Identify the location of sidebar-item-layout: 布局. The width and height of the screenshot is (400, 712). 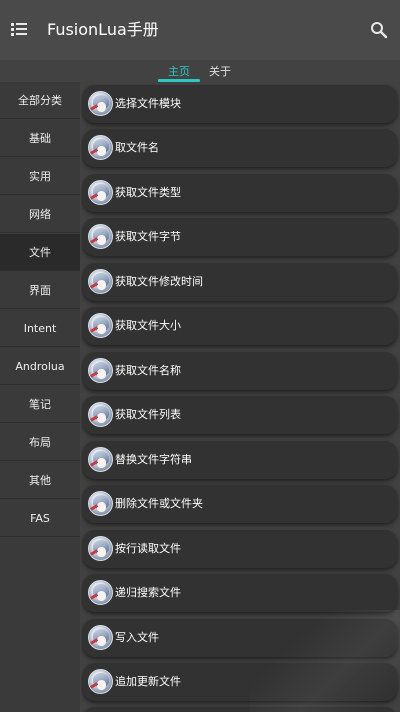
(40, 442).